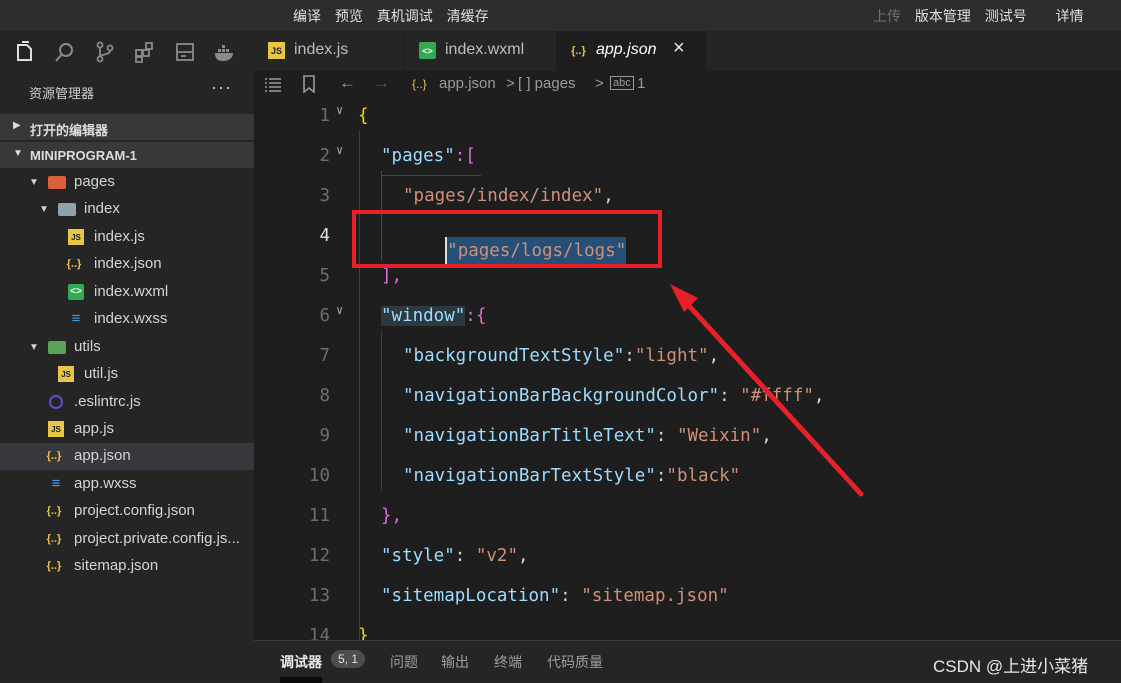 The height and width of the screenshot is (683, 1121). What do you see at coordinates (575, 662) in the screenshot?
I see `tab-code-quality: 代码质量` at bounding box center [575, 662].